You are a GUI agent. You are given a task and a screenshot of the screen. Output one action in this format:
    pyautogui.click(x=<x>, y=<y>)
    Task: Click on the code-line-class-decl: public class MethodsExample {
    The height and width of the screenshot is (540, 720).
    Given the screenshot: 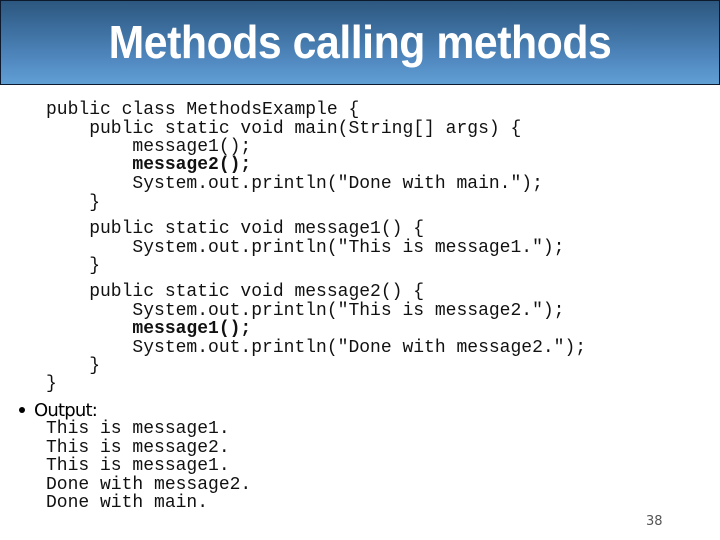 What is the action you would take?
    pyautogui.click(x=203, y=110)
    